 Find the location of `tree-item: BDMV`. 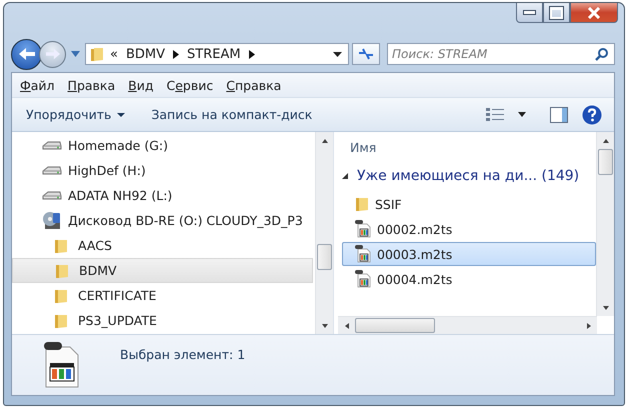

tree-item: BDMV is located at coordinates (162, 270).